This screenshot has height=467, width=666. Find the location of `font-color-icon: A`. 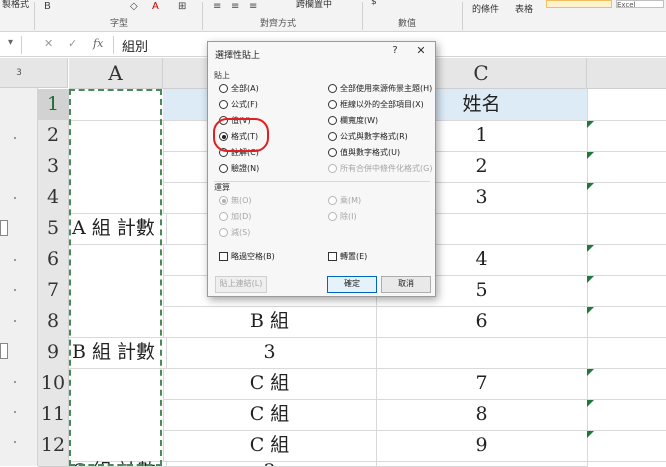

font-color-icon: A is located at coordinates (155, 6).